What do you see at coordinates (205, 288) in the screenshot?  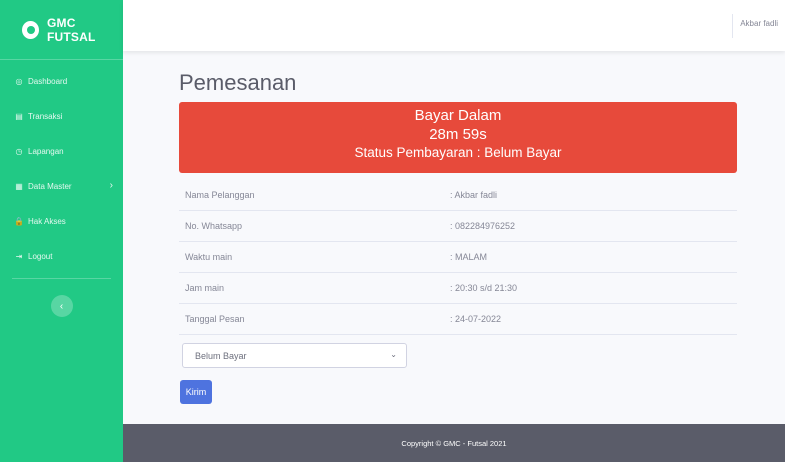 I see `detail-label: Jam main` at bounding box center [205, 288].